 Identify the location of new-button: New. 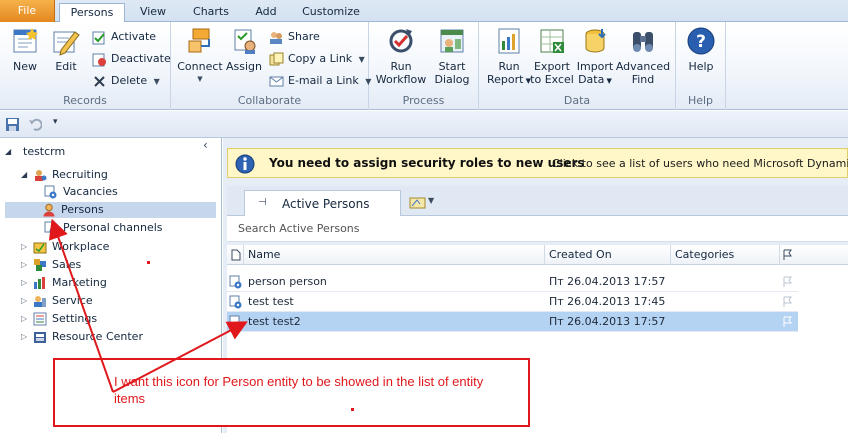
(25, 49).